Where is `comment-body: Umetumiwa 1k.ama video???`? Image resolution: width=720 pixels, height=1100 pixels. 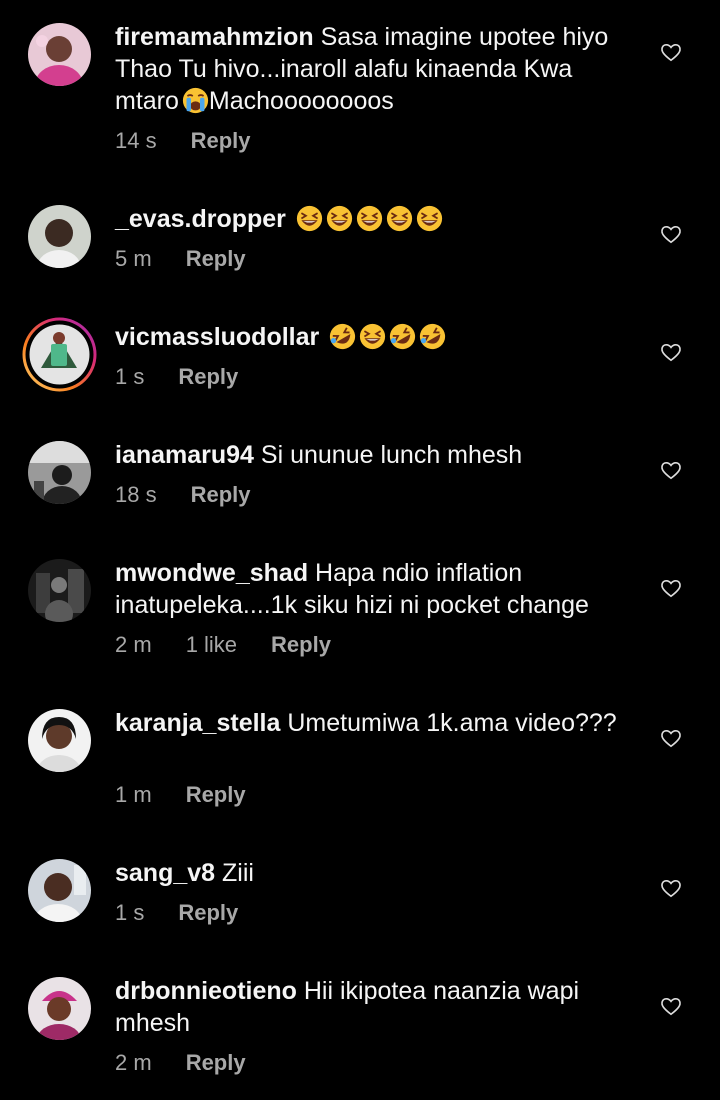 comment-body: Umetumiwa 1k.ama video??? is located at coordinates (452, 723).